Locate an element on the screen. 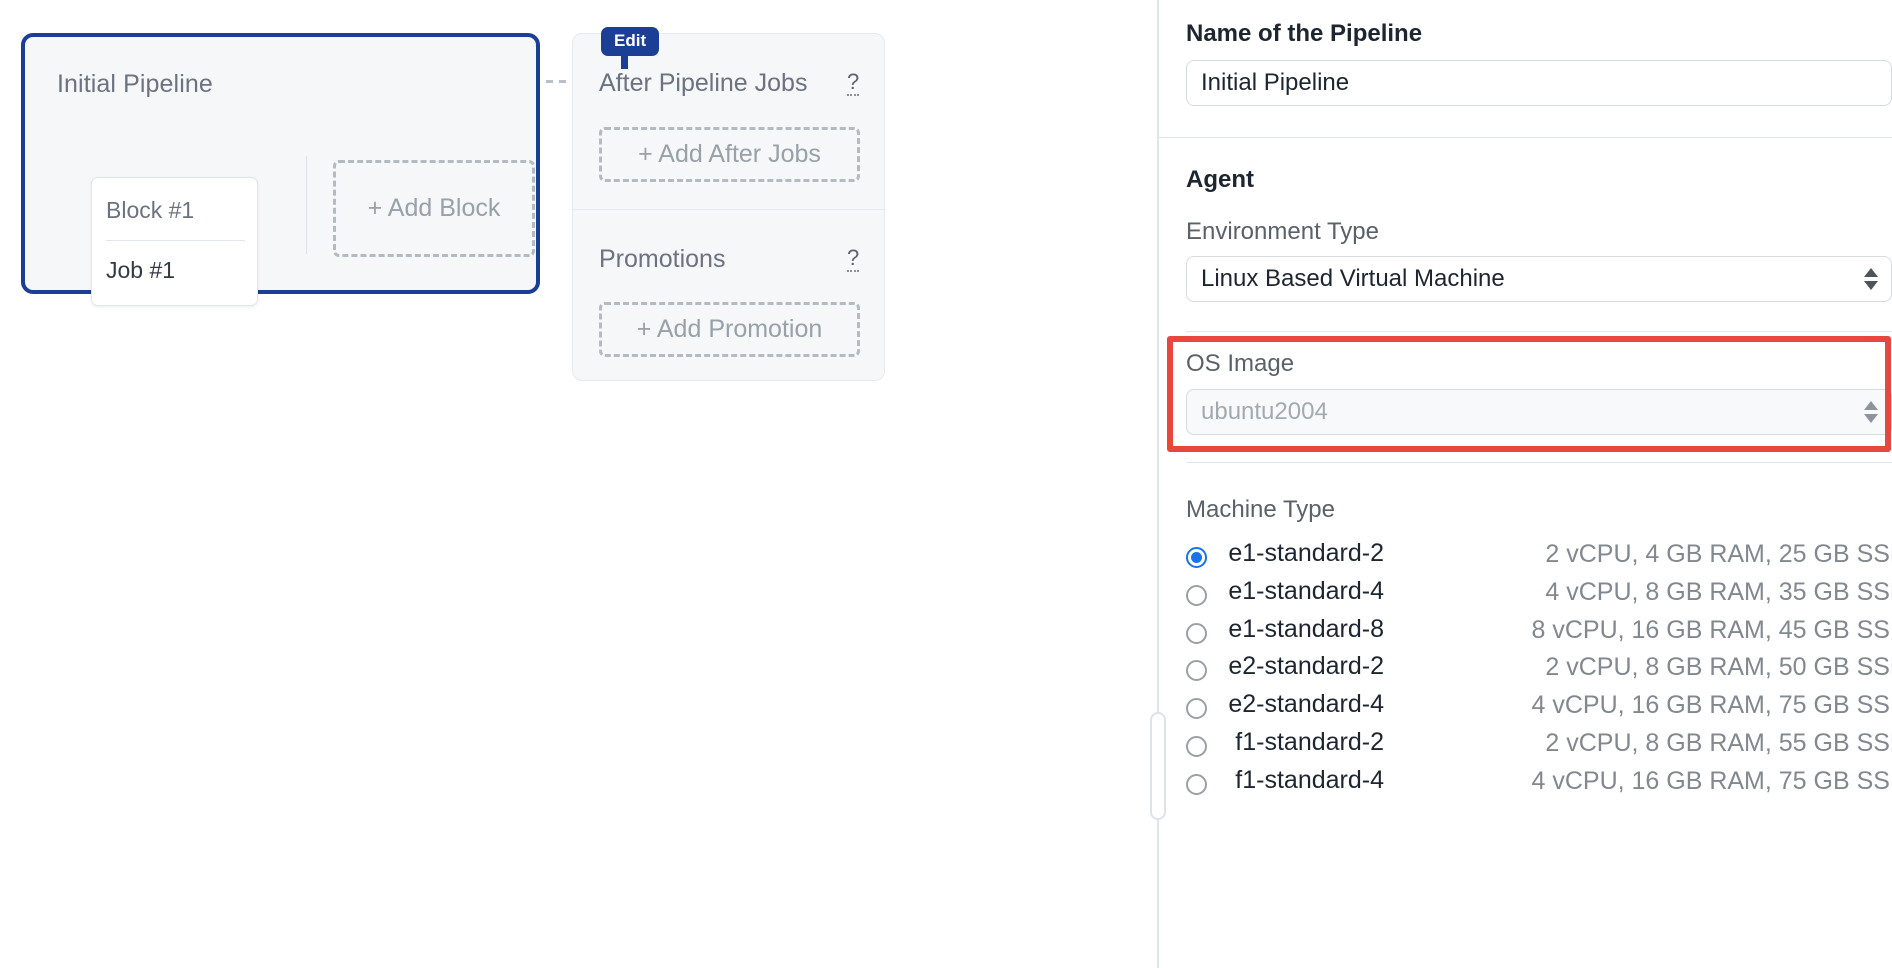  machine-type-spec: 4 vCPU, 8 GB RAM, 35 GB SSD is located at coordinates (1718, 591).